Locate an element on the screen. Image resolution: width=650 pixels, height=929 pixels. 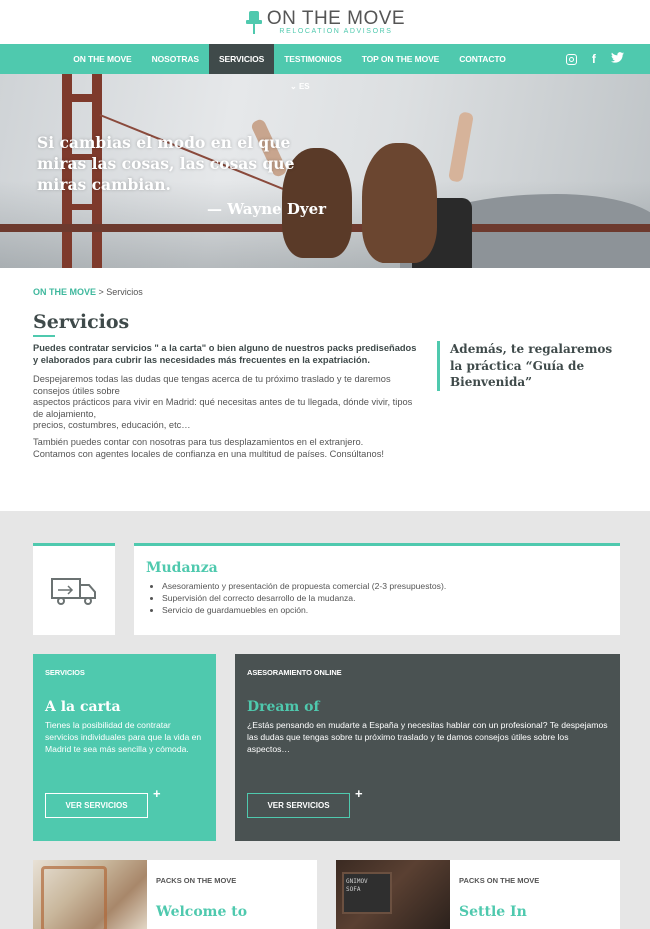
twitter-icon is located at coordinates (618, 59).